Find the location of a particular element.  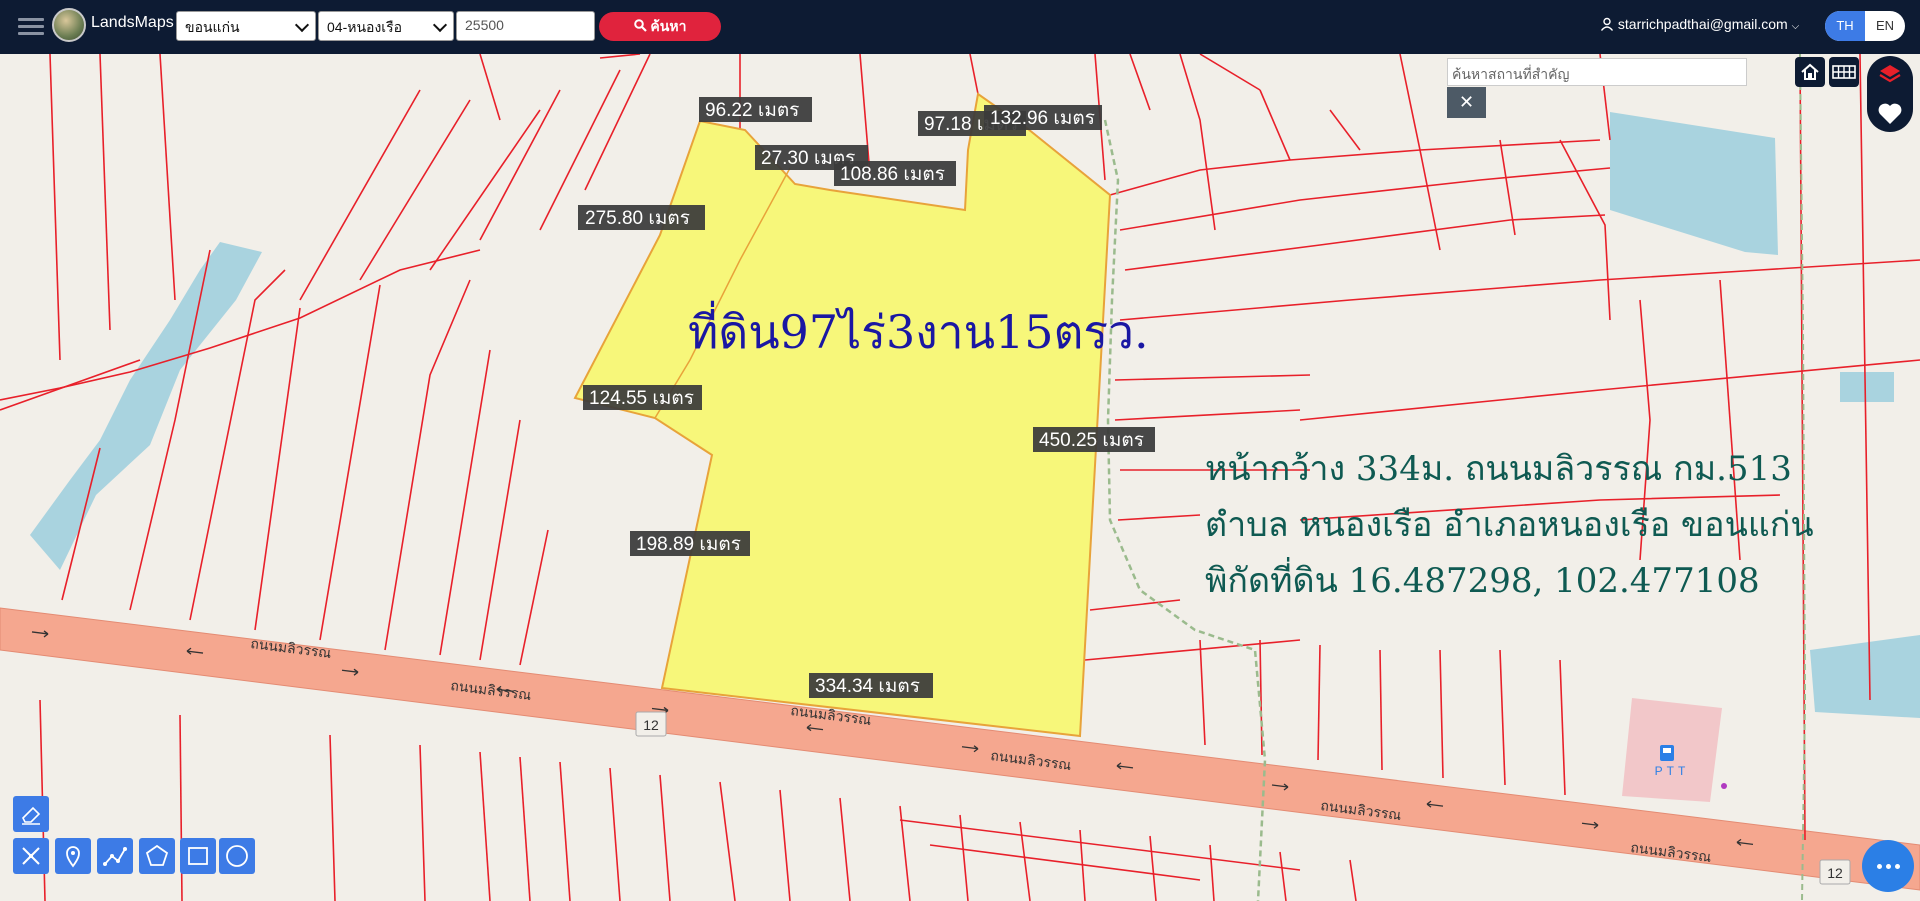

home-icon is located at coordinates (1810, 72).